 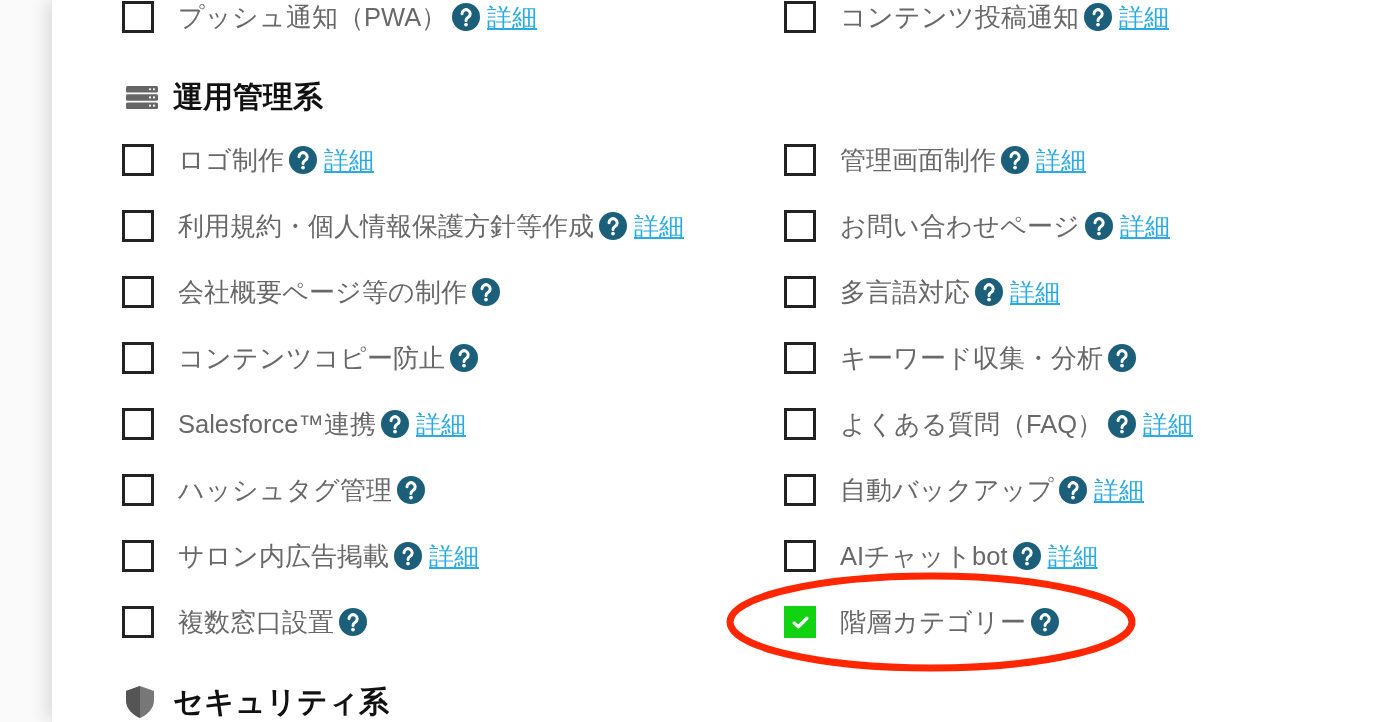 What do you see at coordinates (277, 424) in the screenshot?
I see `option-label: Salesforce™連携` at bounding box center [277, 424].